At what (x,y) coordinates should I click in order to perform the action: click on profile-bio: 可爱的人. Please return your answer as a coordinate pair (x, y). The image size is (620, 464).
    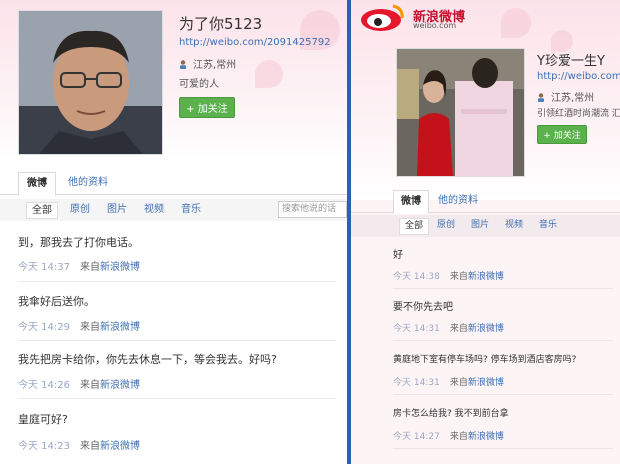
    Looking at the image, I should click on (199, 84).